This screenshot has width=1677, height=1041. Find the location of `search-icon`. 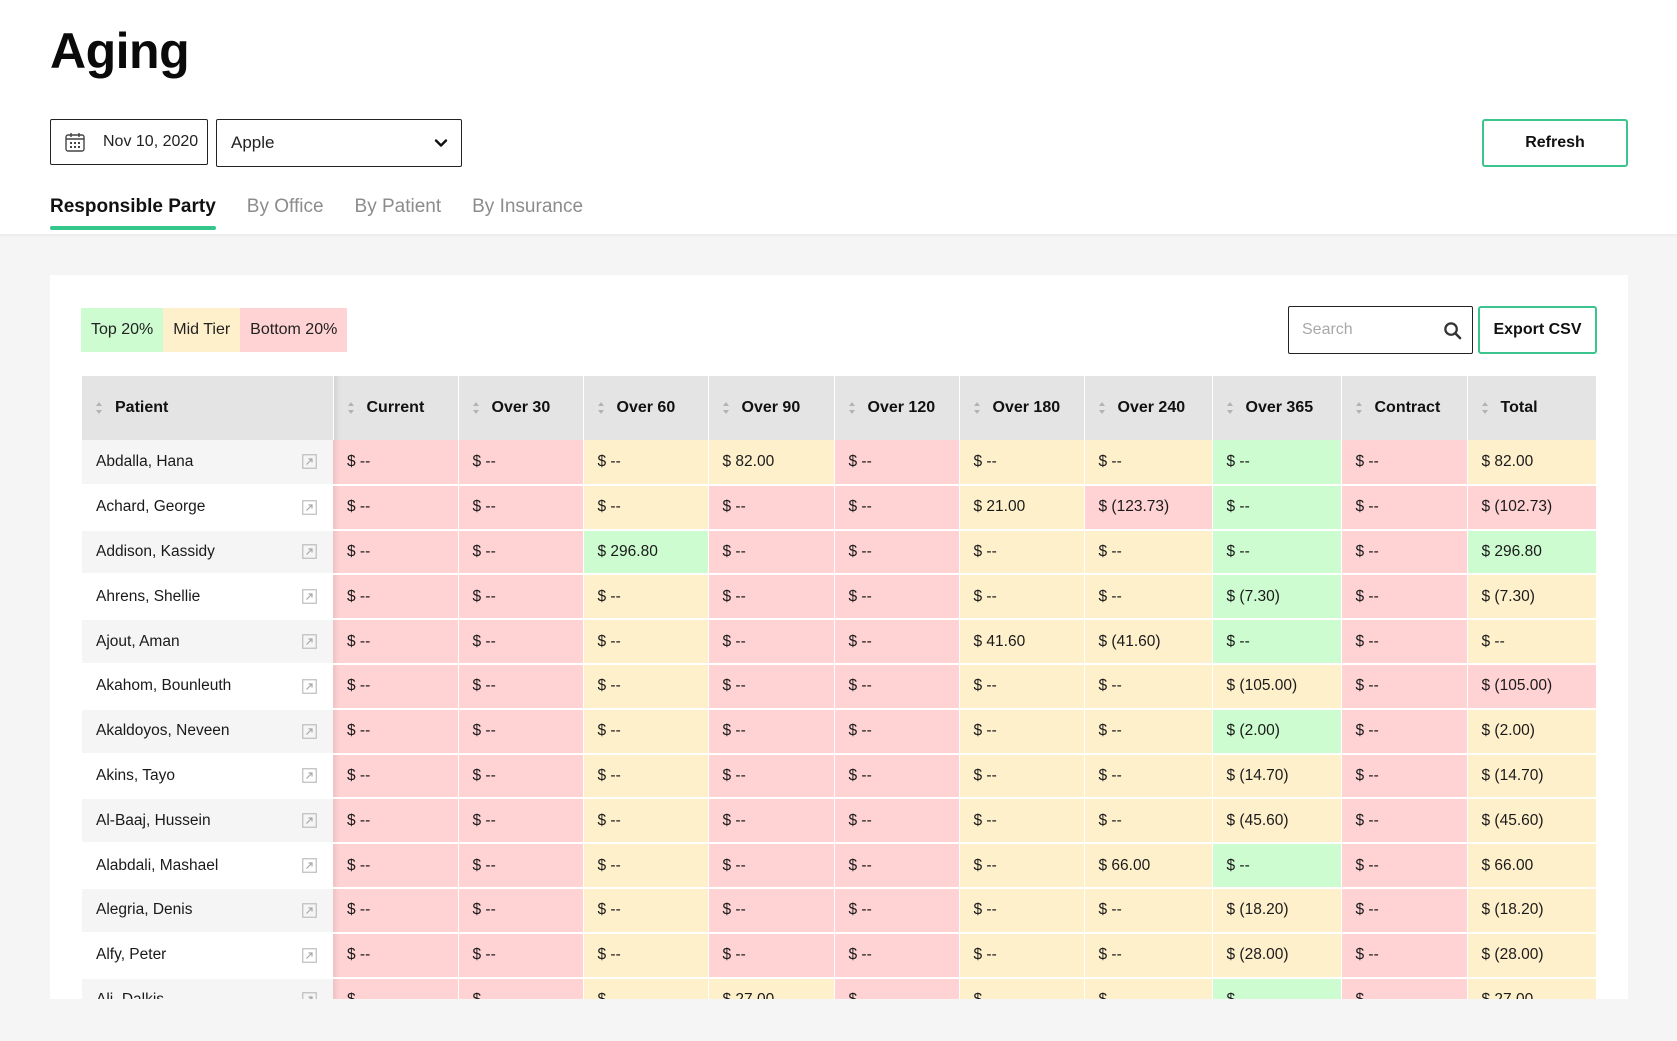

search-icon is located at coordinates (1452, 330).